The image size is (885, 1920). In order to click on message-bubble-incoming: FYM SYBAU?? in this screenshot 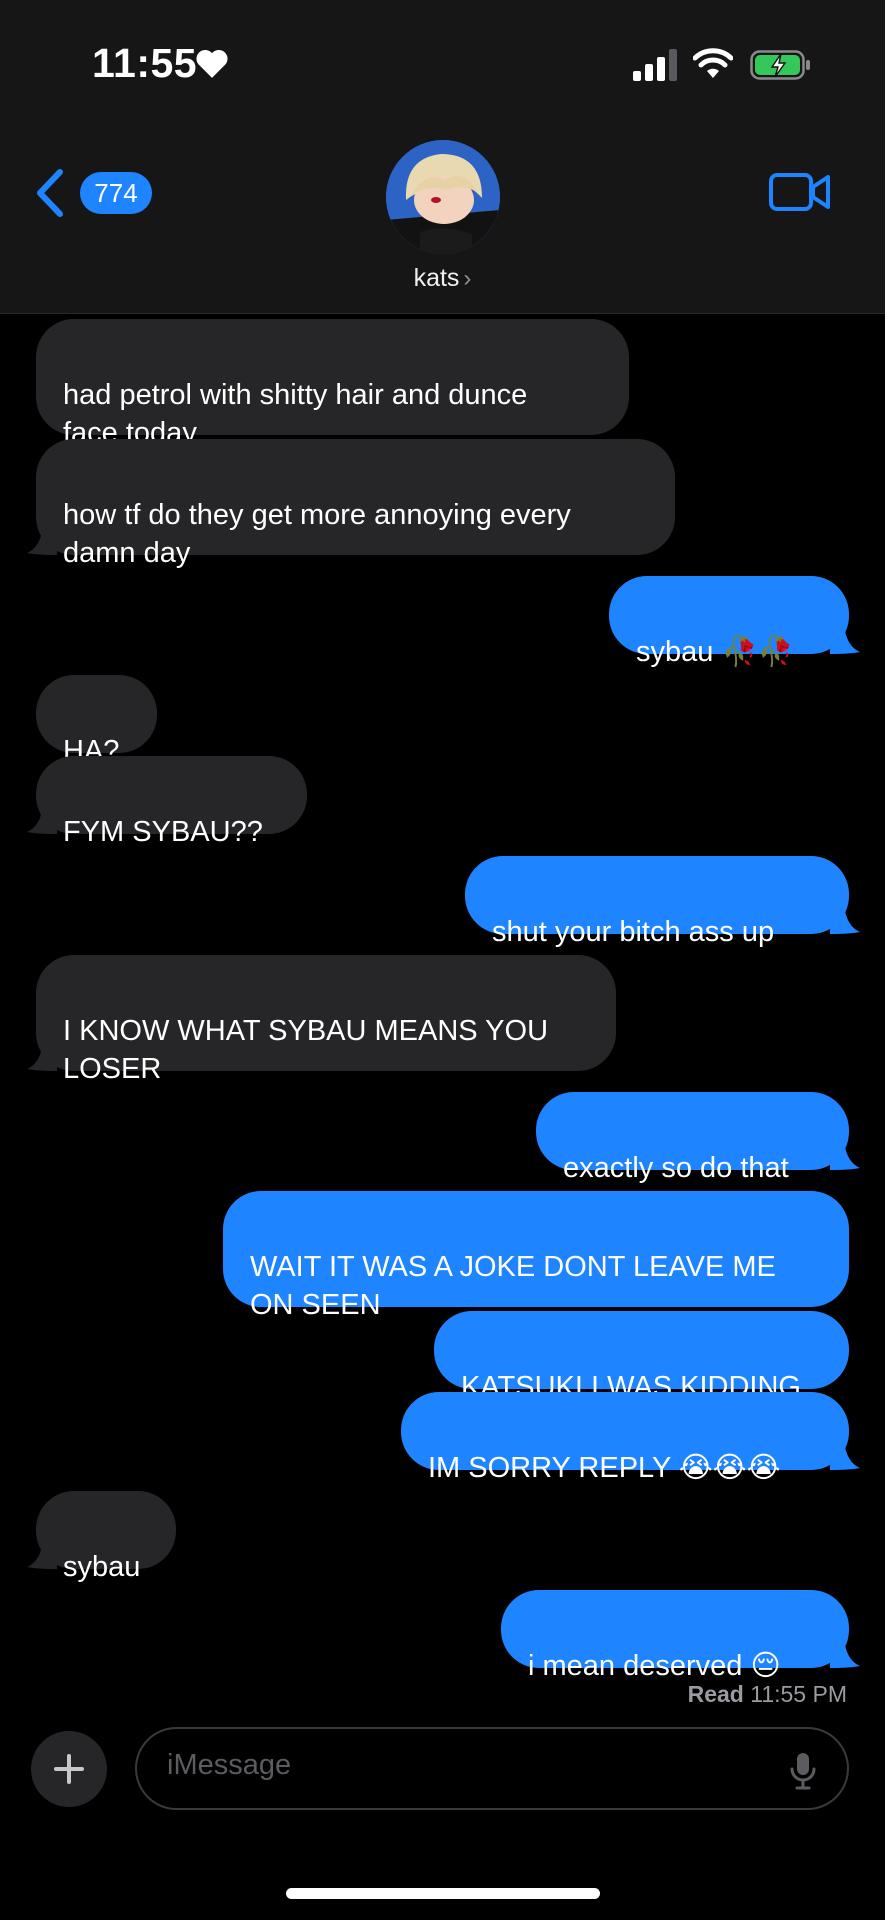, I will do `click(167, 802)`.